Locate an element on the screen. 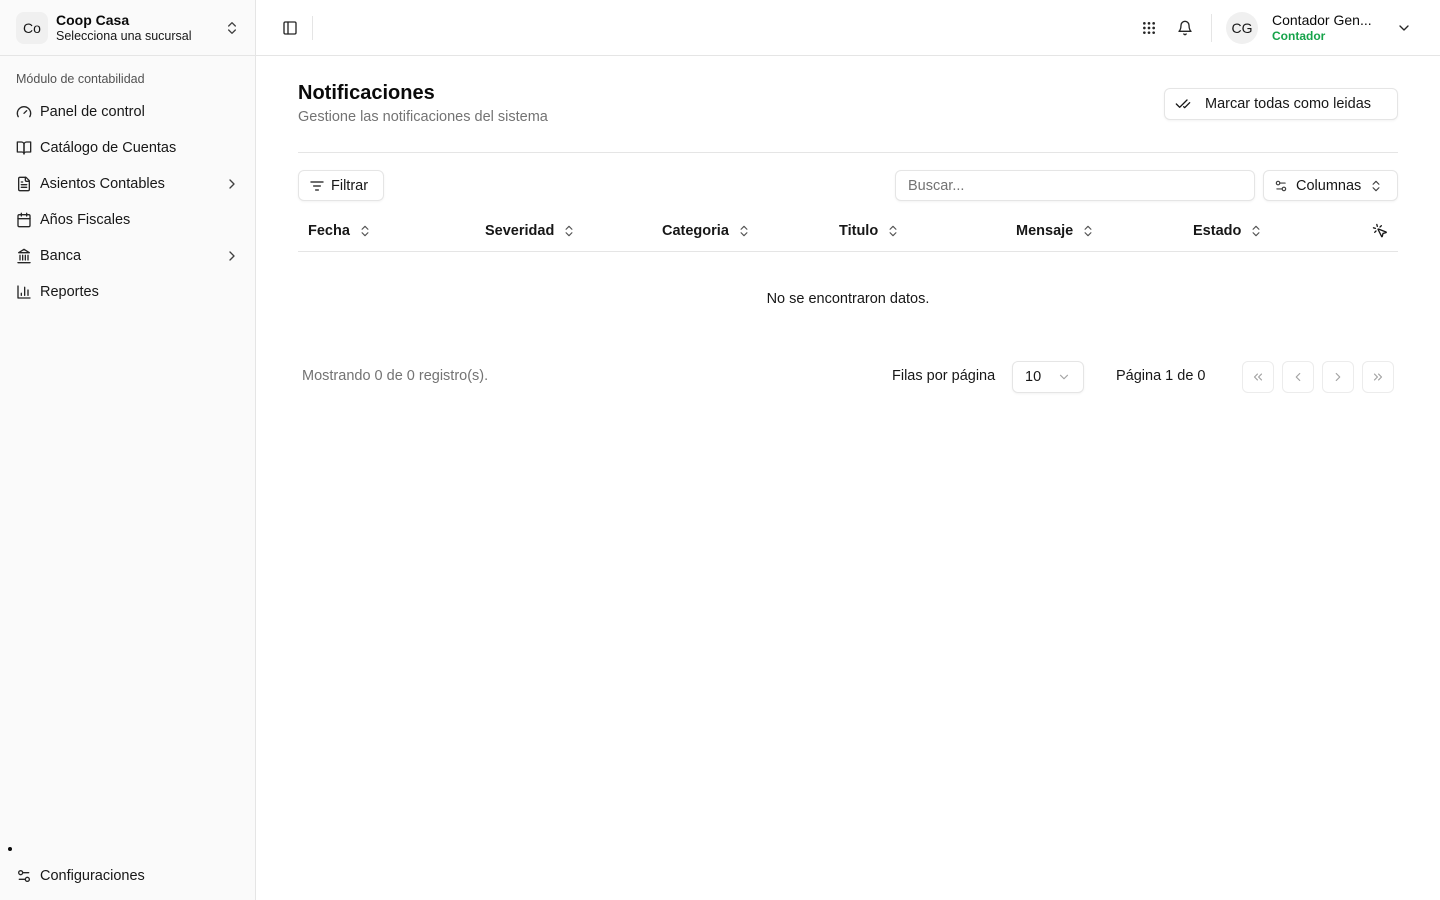 This screenshot has width=1440, height=900. sidebar-item-label: Años Fiscales is located at coordinates (85, 220).